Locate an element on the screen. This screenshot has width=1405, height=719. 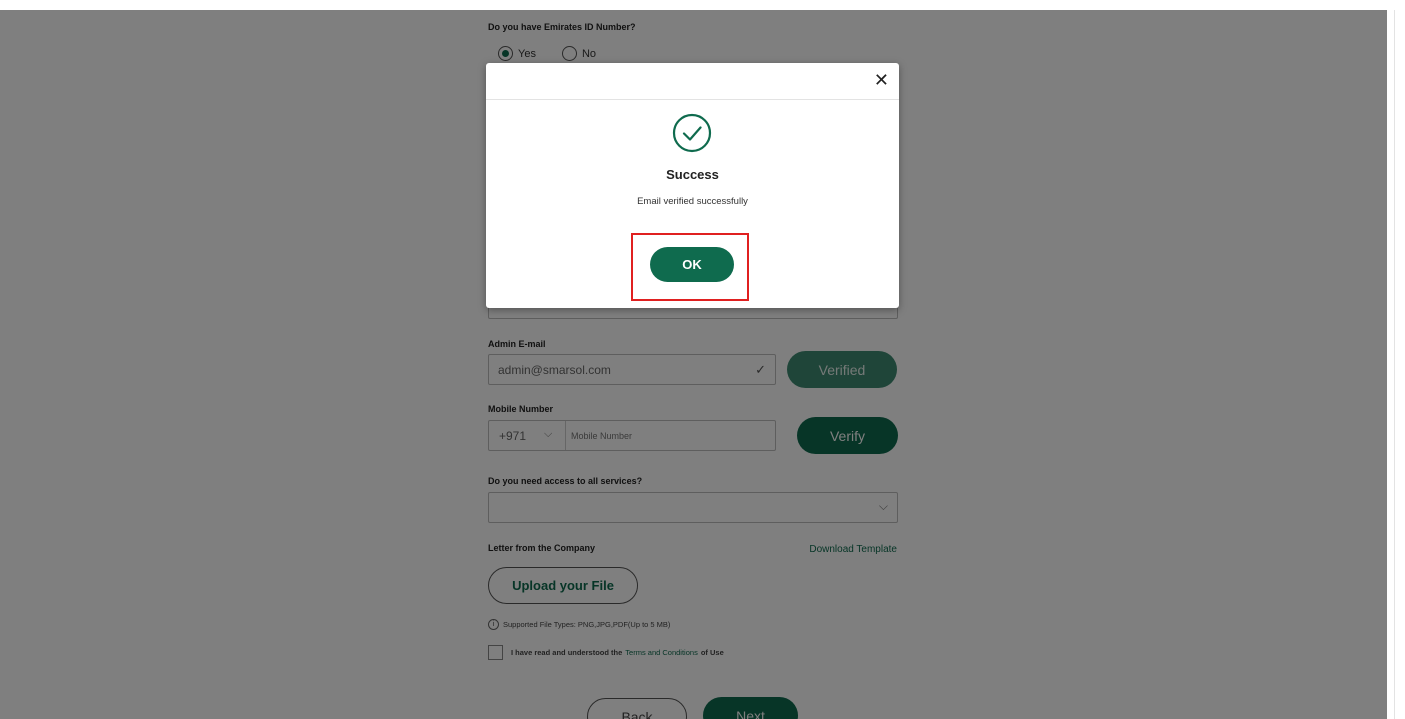
success-modal: ✕ Success Email verified successfully OK is located at coordinates (692, 185).